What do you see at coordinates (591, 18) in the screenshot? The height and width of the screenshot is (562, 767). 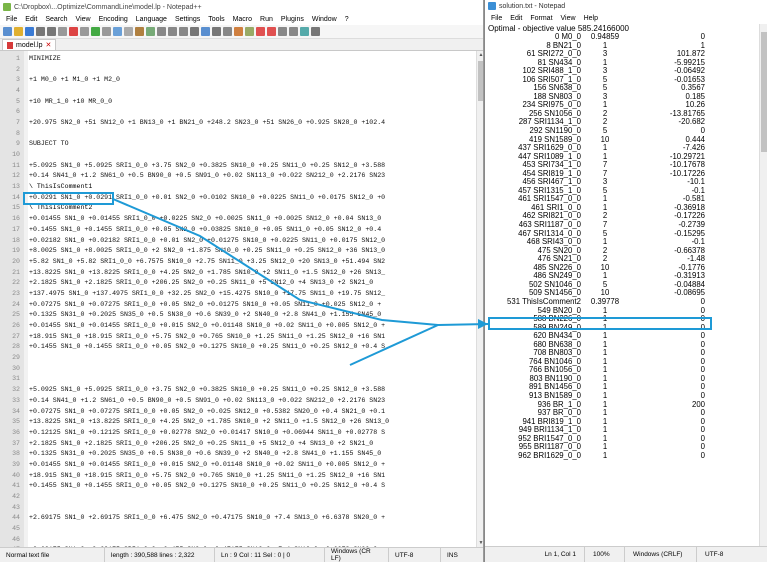 I see `menu-item: Help` at bounding box center [591, 18].